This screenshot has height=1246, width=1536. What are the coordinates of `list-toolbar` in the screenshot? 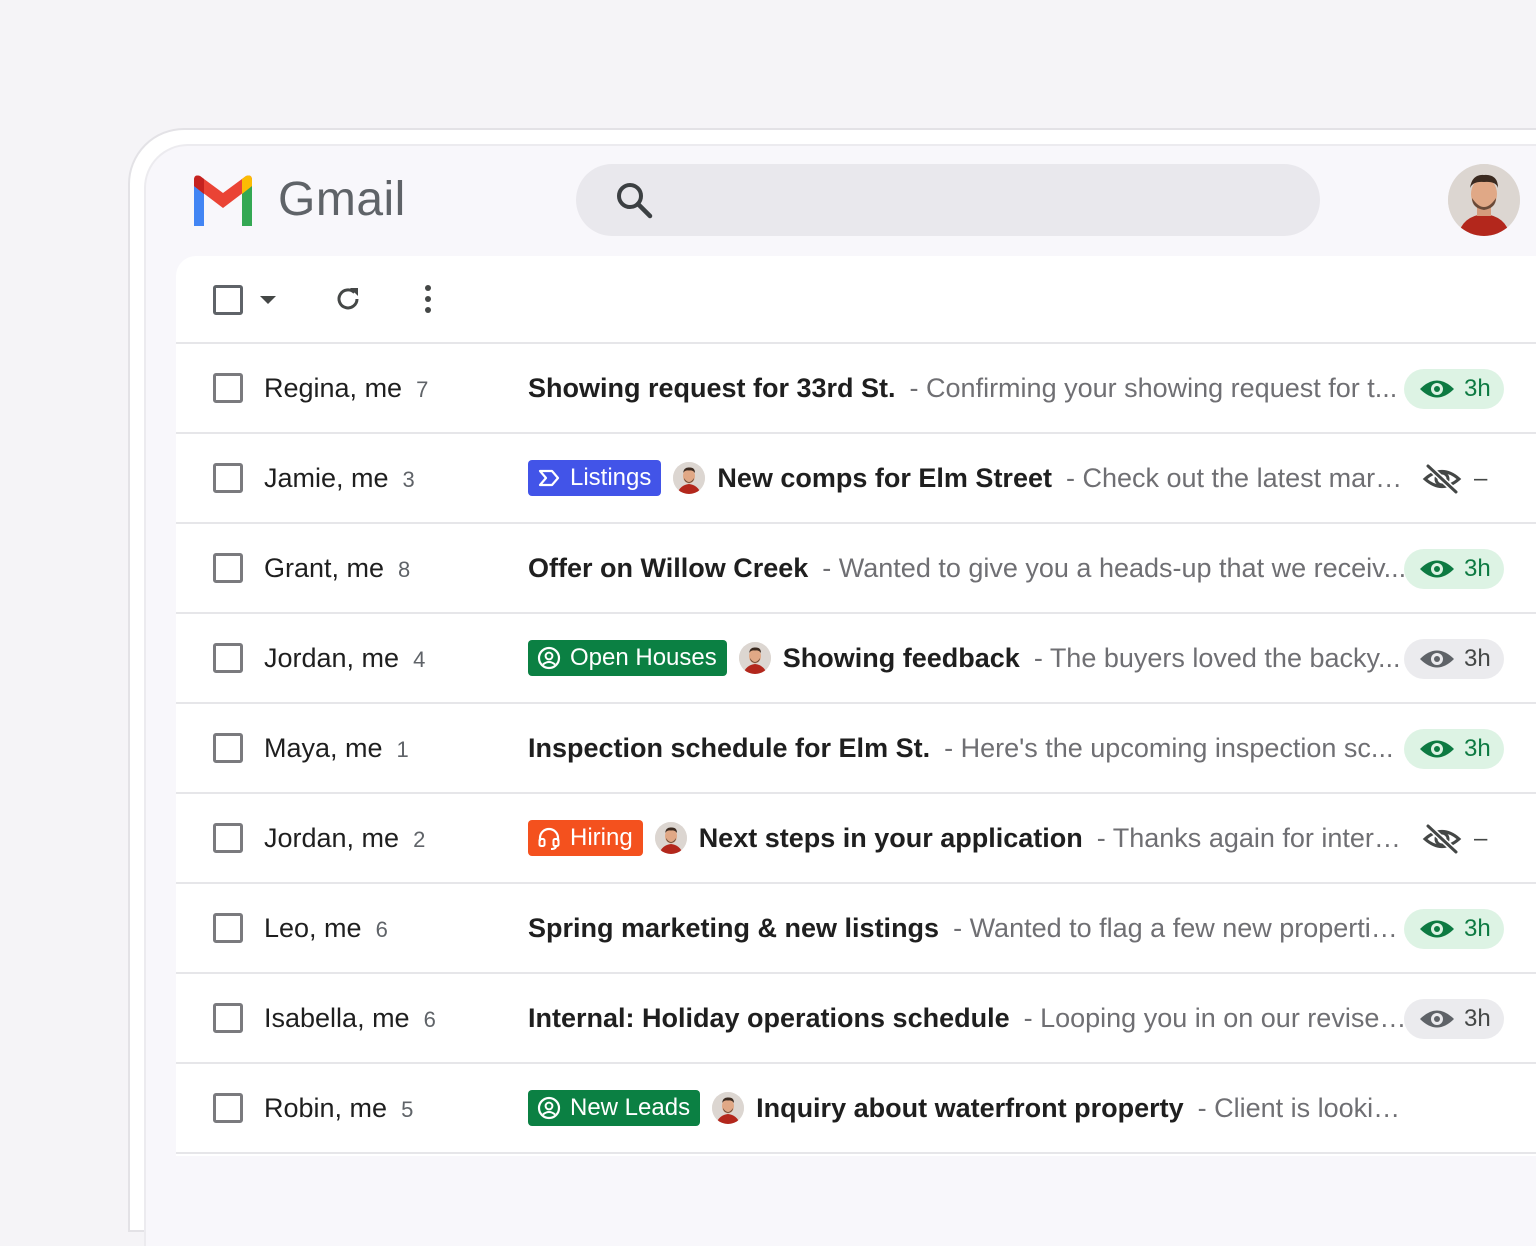 It's located at (856, 300).